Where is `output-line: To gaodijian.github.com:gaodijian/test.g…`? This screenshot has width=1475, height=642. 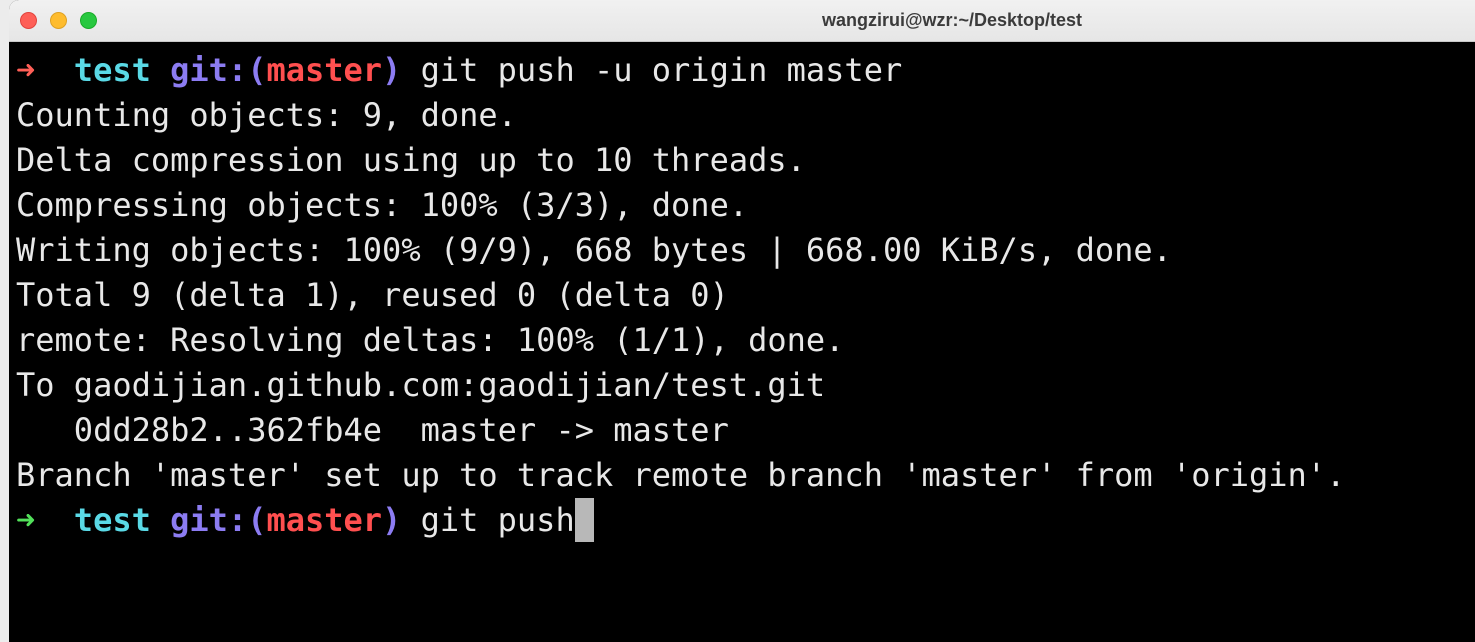
output-line: To gaodijian.github.com:gaodijian/test.g… is located at coordinates (421, 385).